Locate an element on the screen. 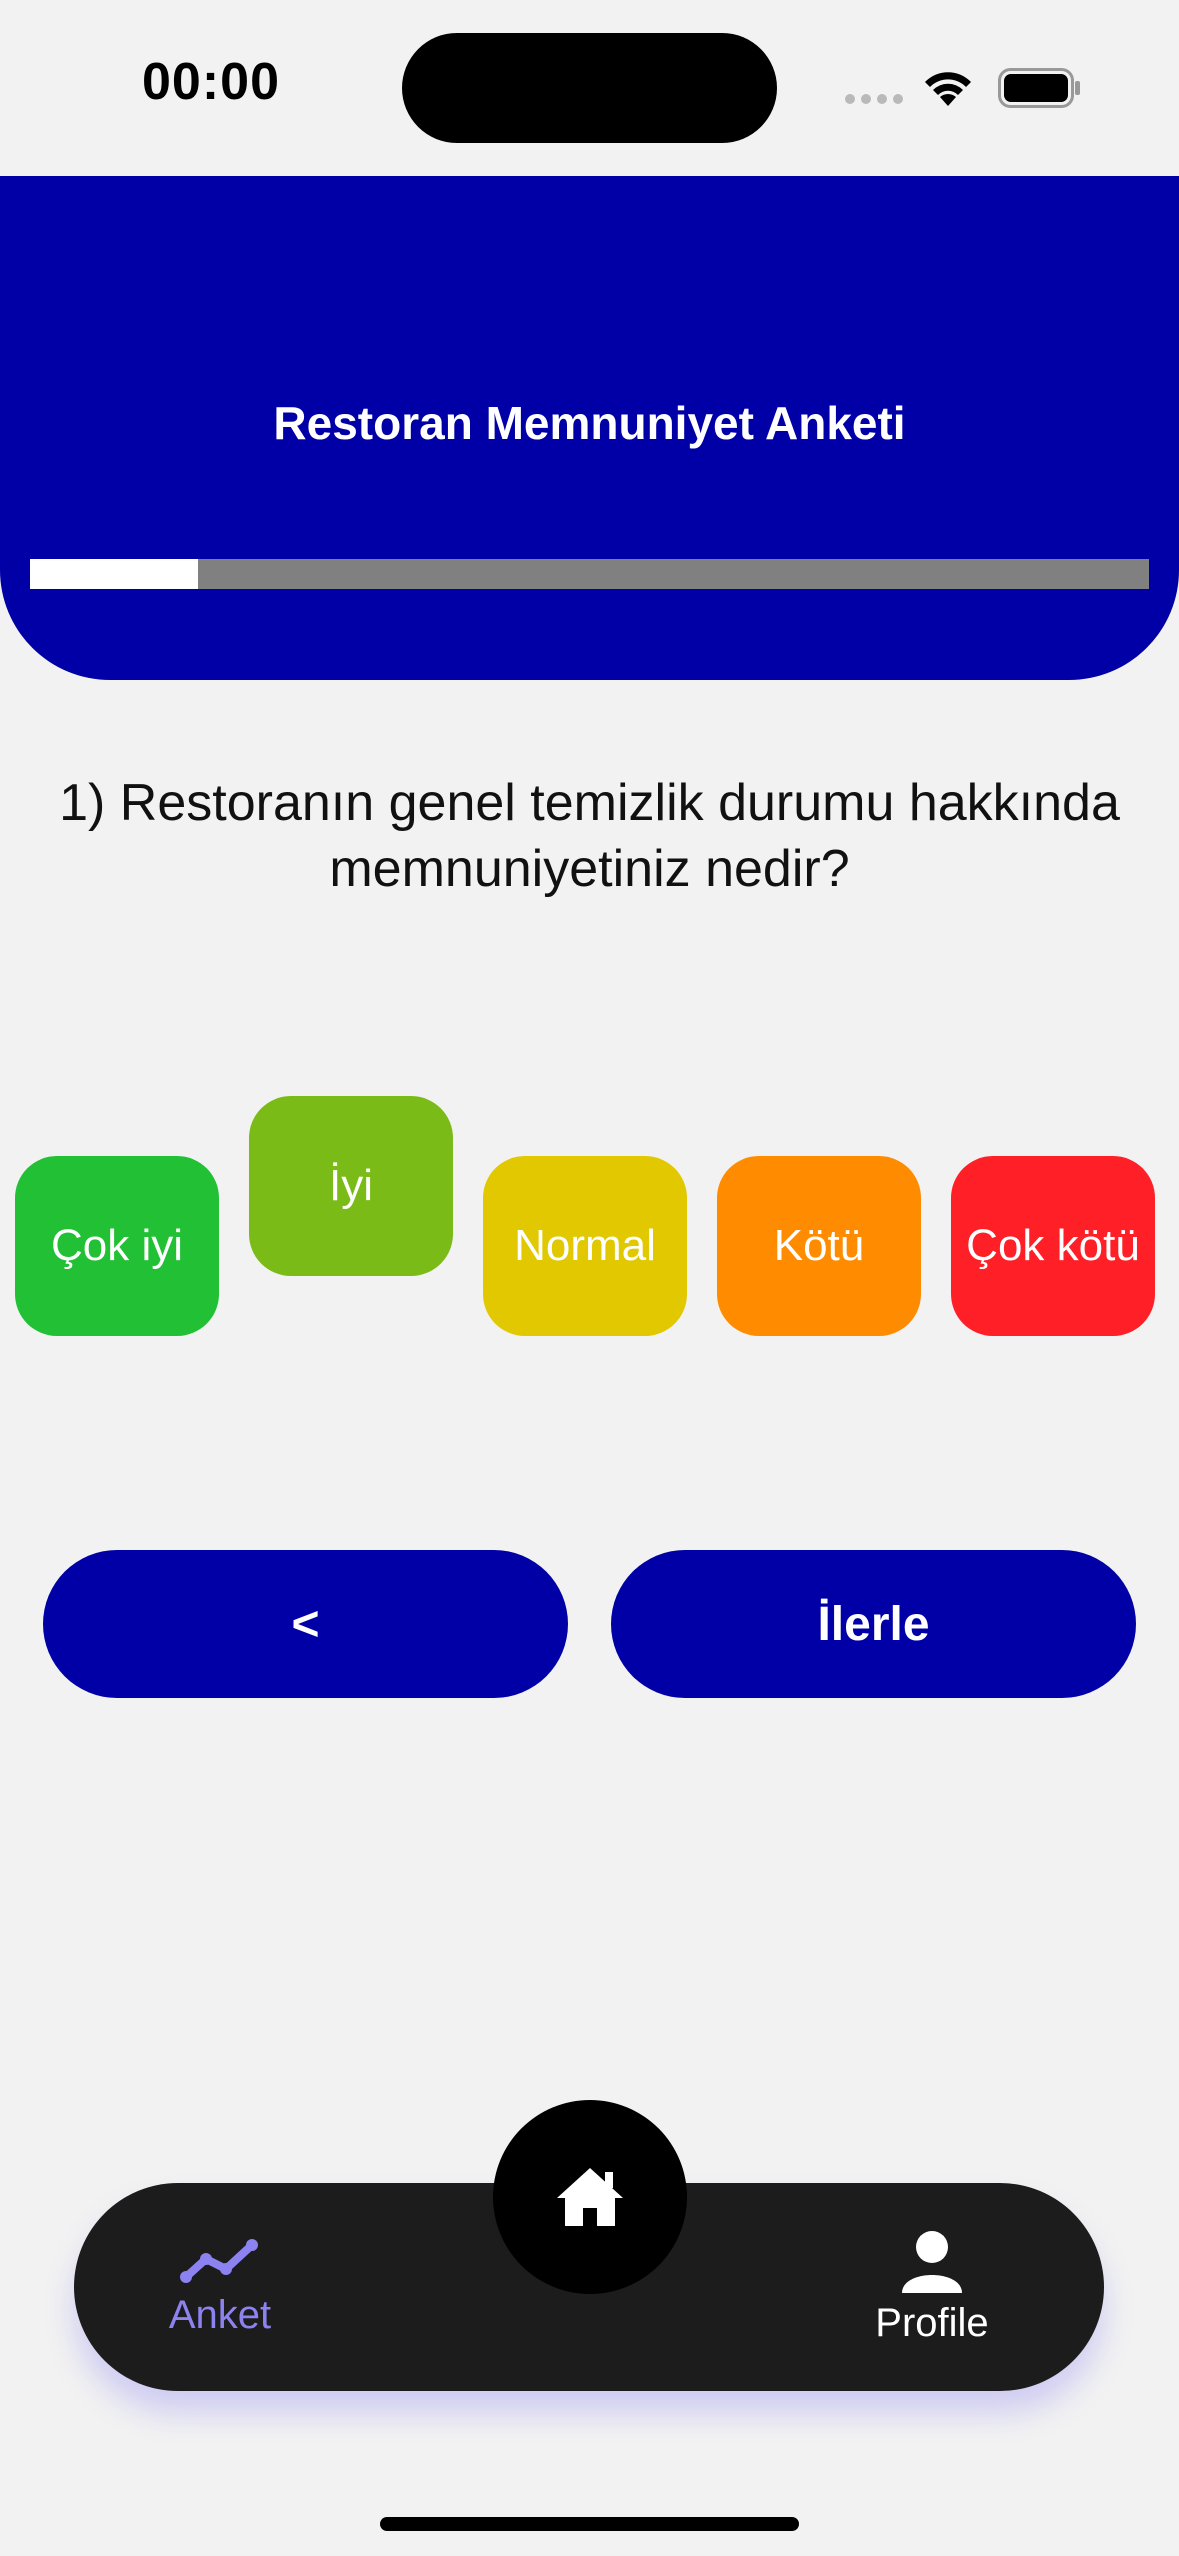 This screenshot has height=2556, width=1179. home-icon is located at coordinates (590, 2197).